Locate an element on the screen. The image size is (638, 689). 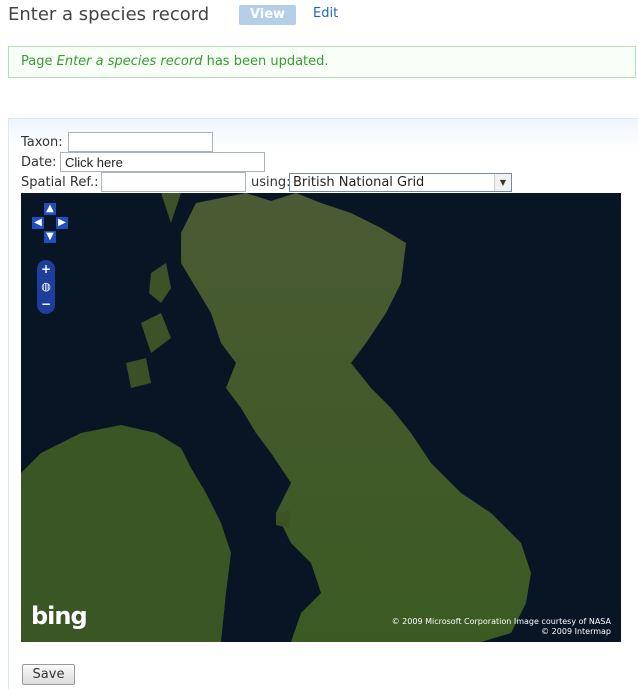
pan-down-icon: ▼ is located at coordinates (50, 237).